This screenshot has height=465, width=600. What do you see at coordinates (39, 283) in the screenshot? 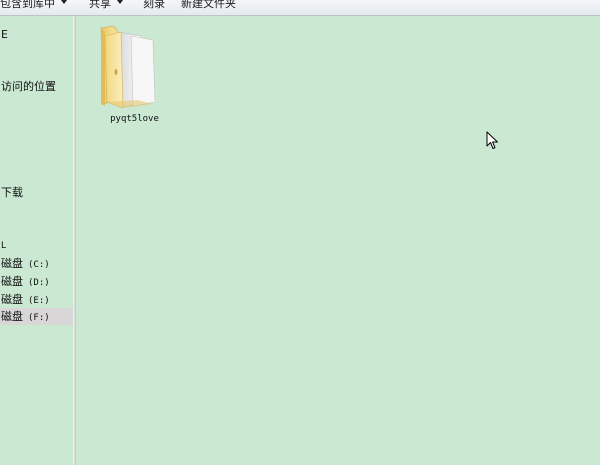
I see `drive-letter: (D:)` at bounding box center [39, 283].